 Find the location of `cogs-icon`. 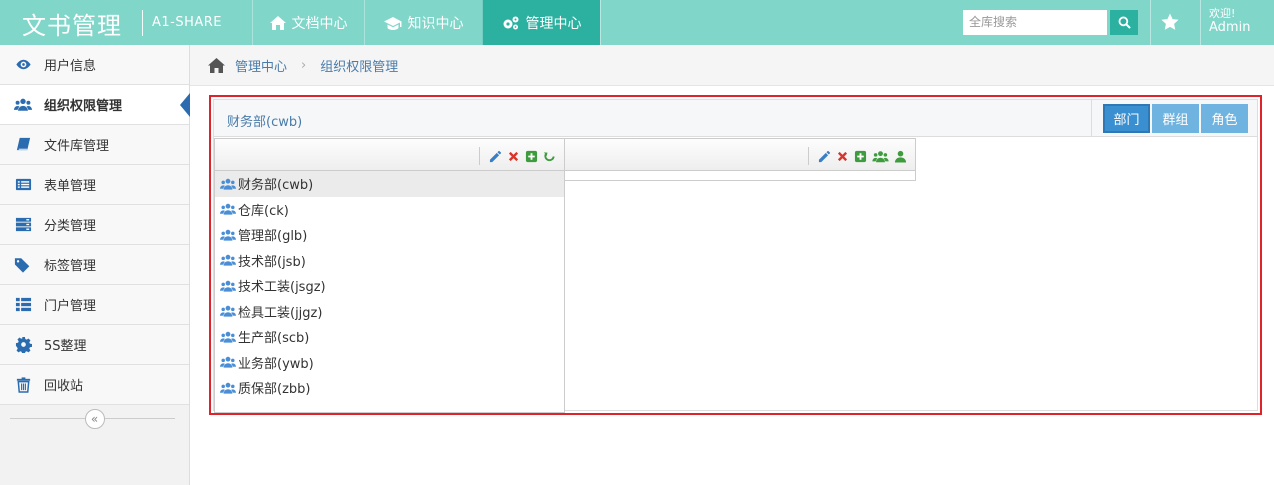

cogs-icon is located at coordinates (510, 22).